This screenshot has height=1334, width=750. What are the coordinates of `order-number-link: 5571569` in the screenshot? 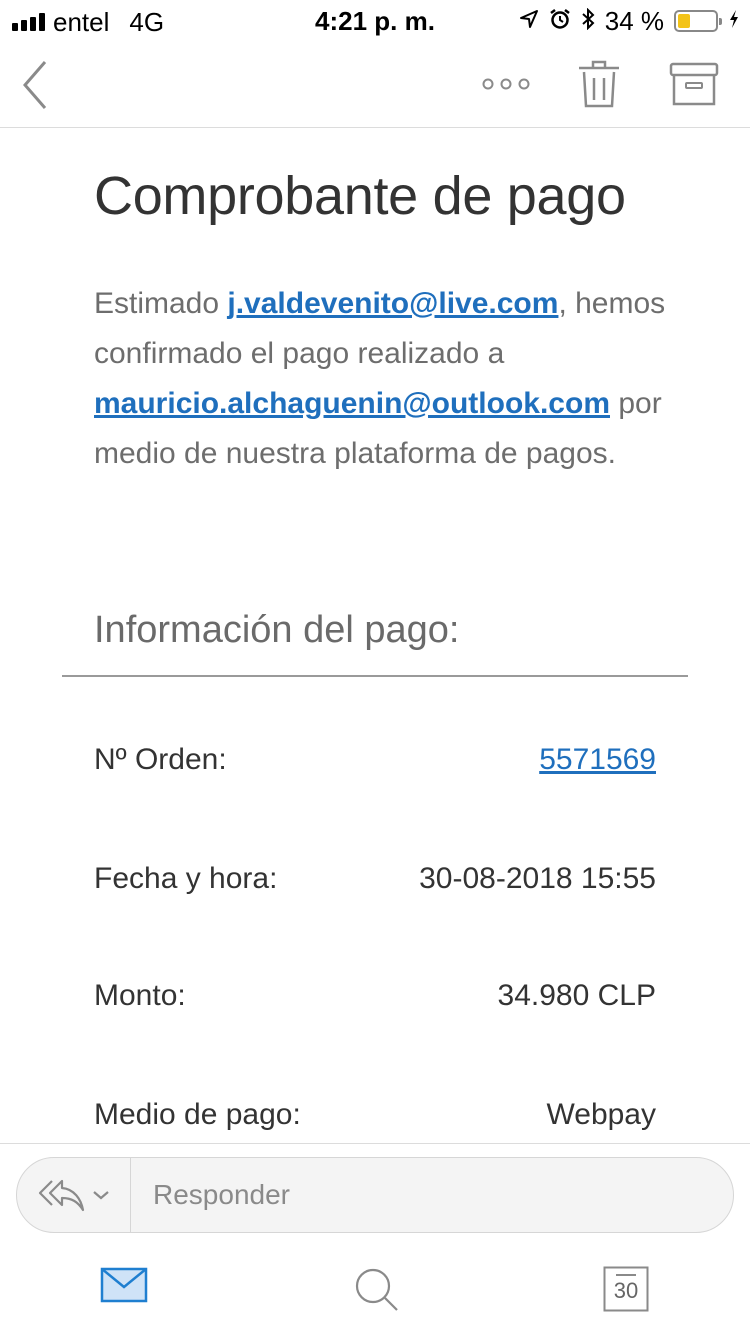 It's located at (597, 760).